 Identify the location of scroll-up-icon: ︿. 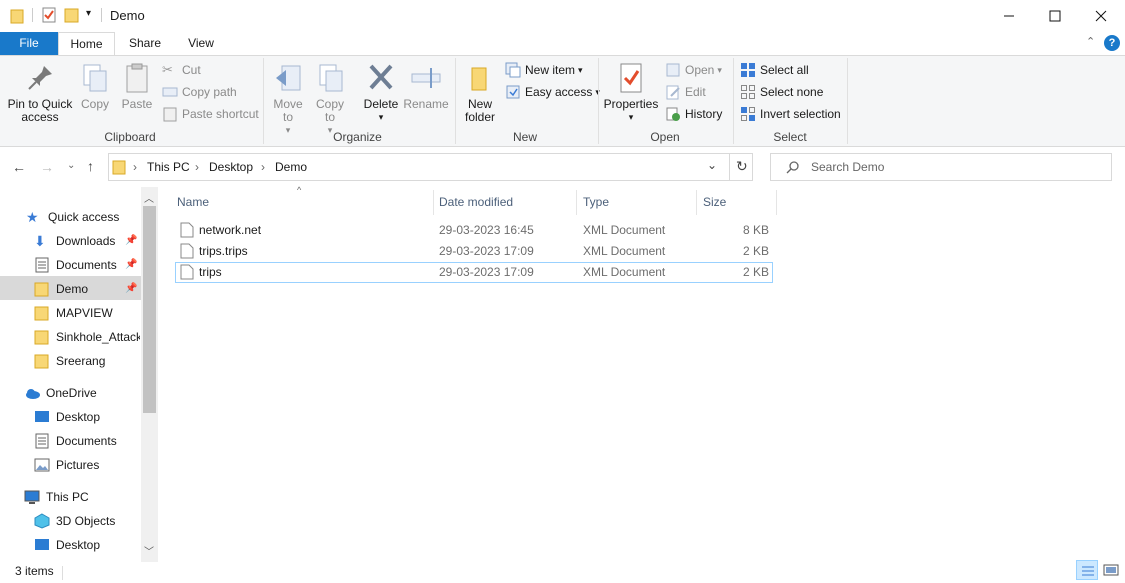
(149, 197).